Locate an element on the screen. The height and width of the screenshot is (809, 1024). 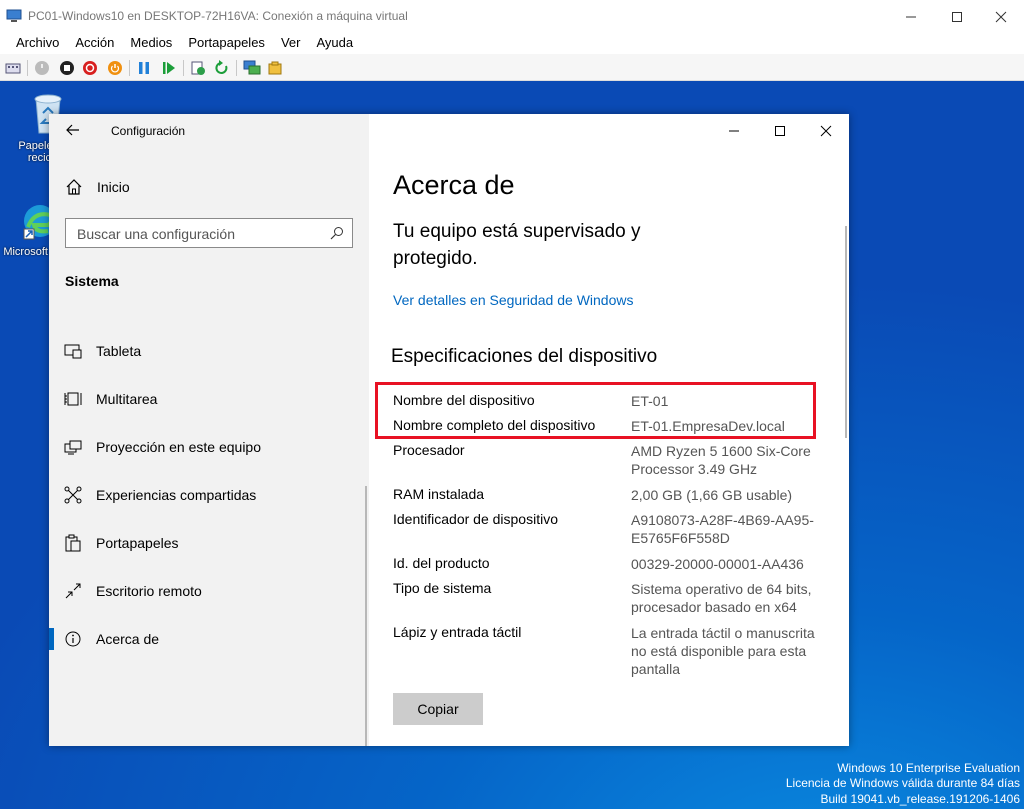
stop-icon is located at coordinates (67, 68).